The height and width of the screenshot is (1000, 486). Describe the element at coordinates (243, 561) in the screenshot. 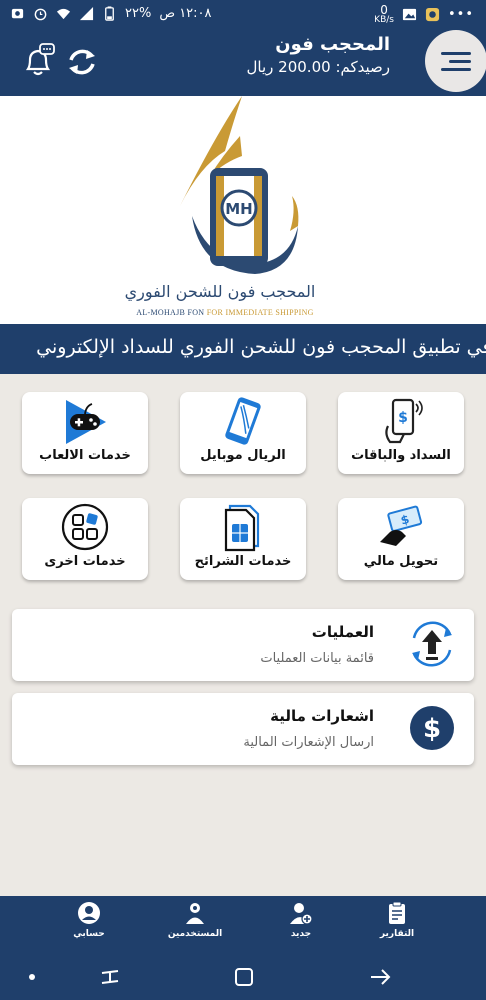

I see `tile-label: خدمات الشرائح` at that location.